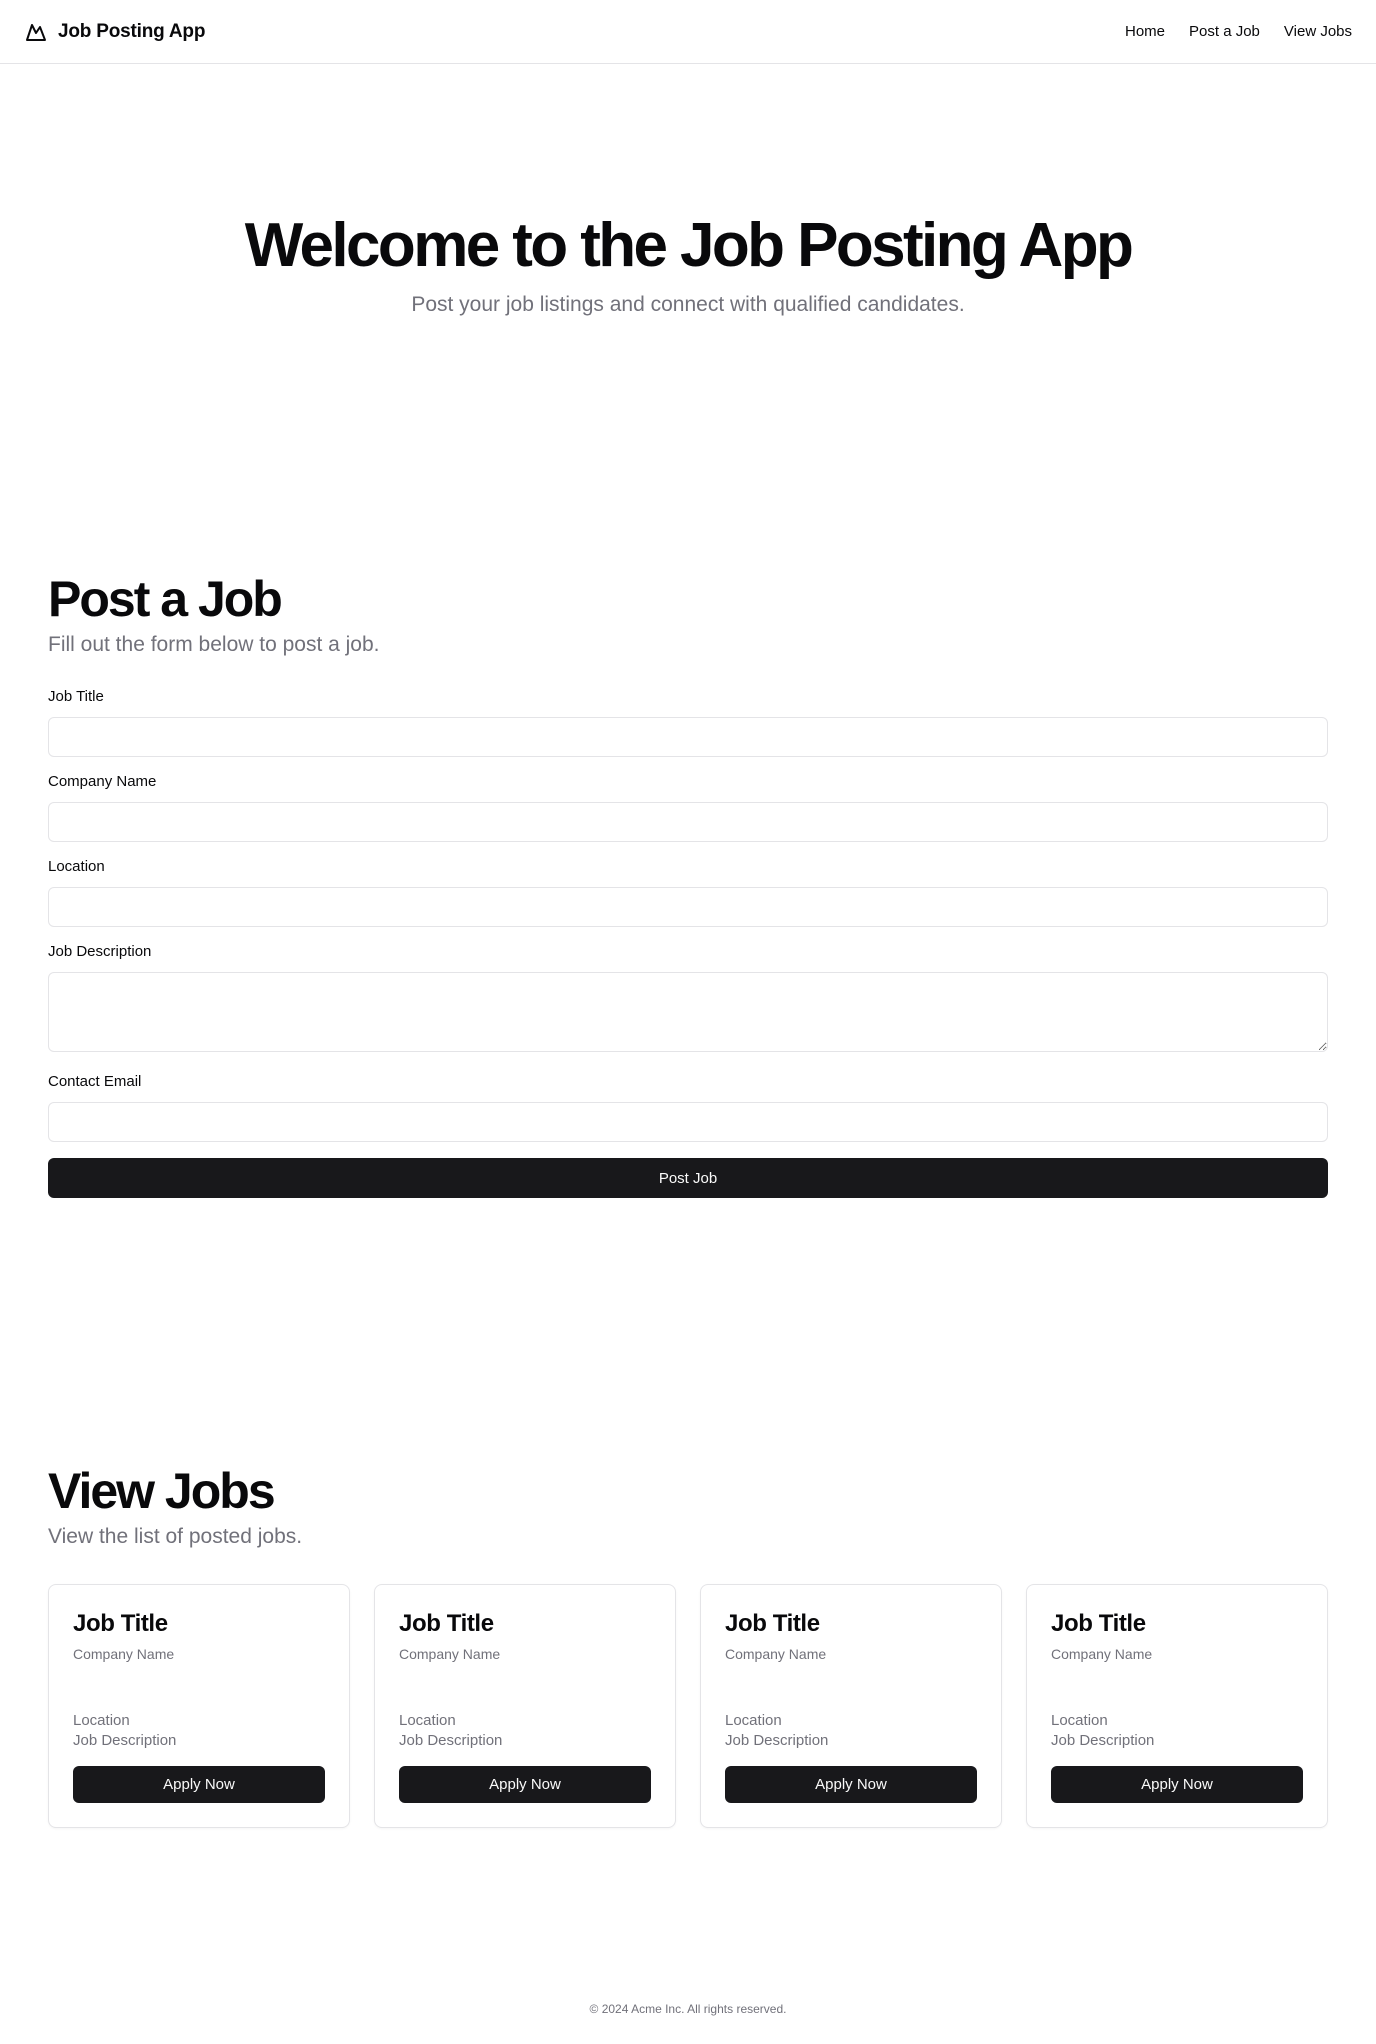  I want to click on view-jobs-subtitle: View the list of posted jobs., so click(175, 1536).